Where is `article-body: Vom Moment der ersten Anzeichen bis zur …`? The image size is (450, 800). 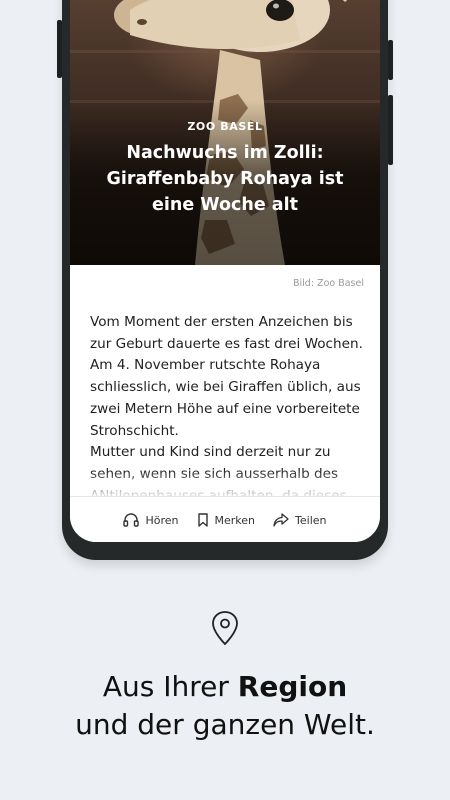 article-body: Vom Moment der ersten Anzeichen bis zur … is located at coordinates (230, 404).